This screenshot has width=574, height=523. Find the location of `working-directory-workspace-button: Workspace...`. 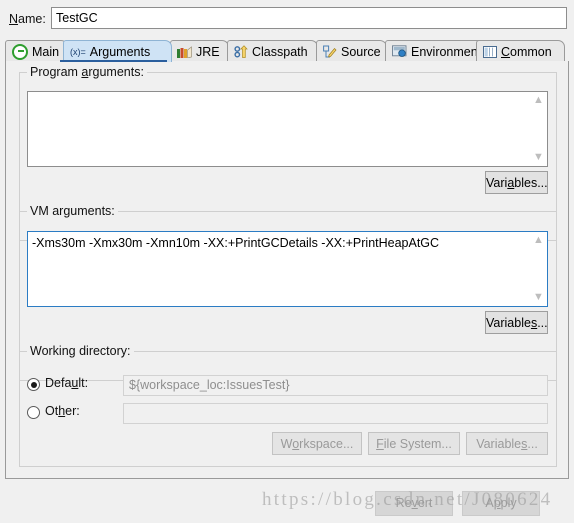

working-directory-workspace-button: Workspace... is located at coordinates (317, 443).